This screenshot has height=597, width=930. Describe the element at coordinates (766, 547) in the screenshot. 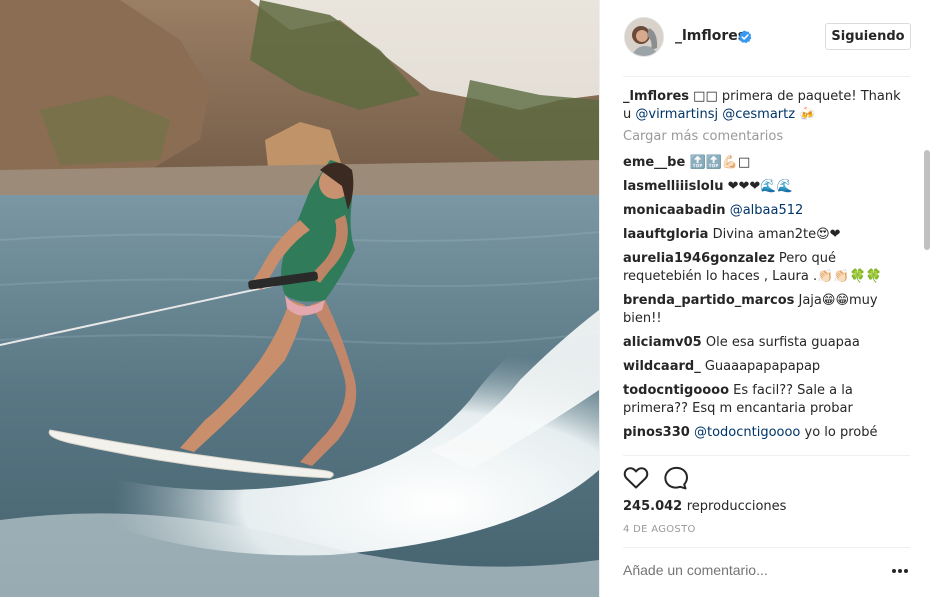

I see `add-comment-divider` at that location.